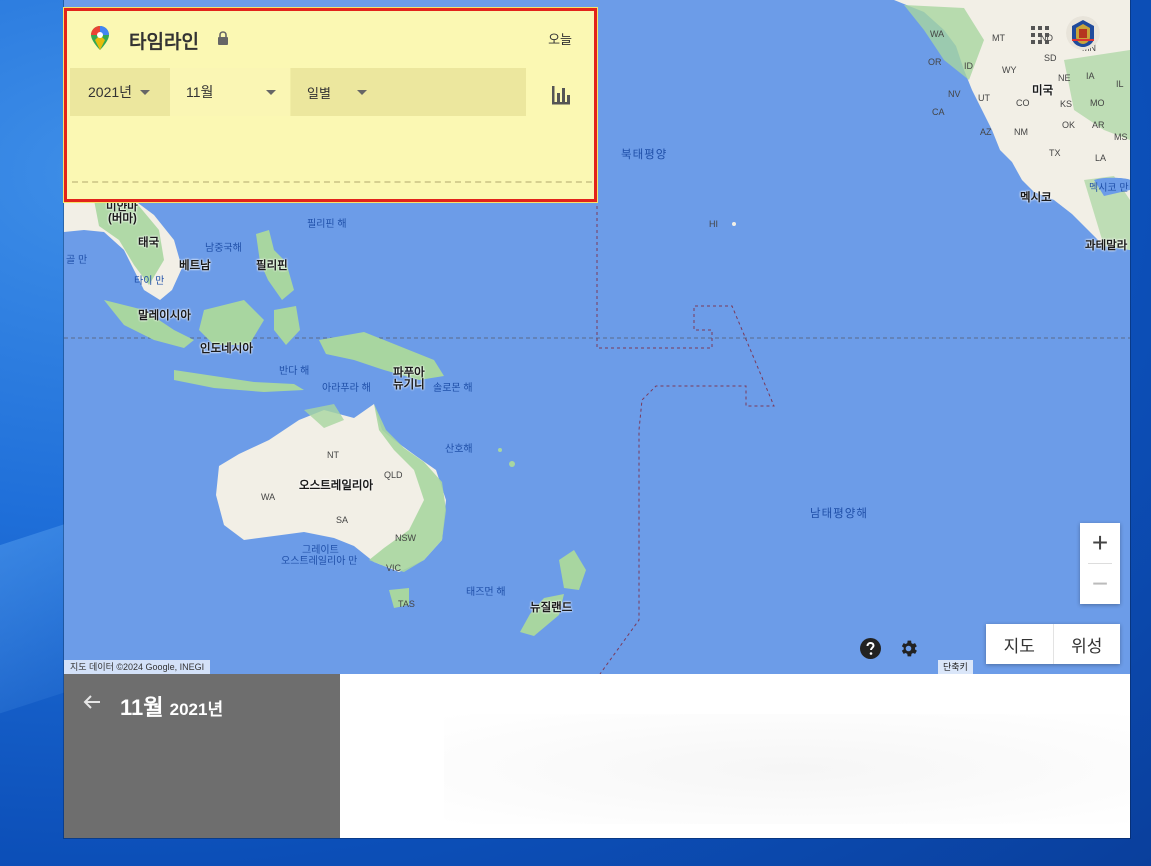 The width and height of the screenshot is (1151, 866). I want to click on selected-year: 2021년, so click(196, 709).